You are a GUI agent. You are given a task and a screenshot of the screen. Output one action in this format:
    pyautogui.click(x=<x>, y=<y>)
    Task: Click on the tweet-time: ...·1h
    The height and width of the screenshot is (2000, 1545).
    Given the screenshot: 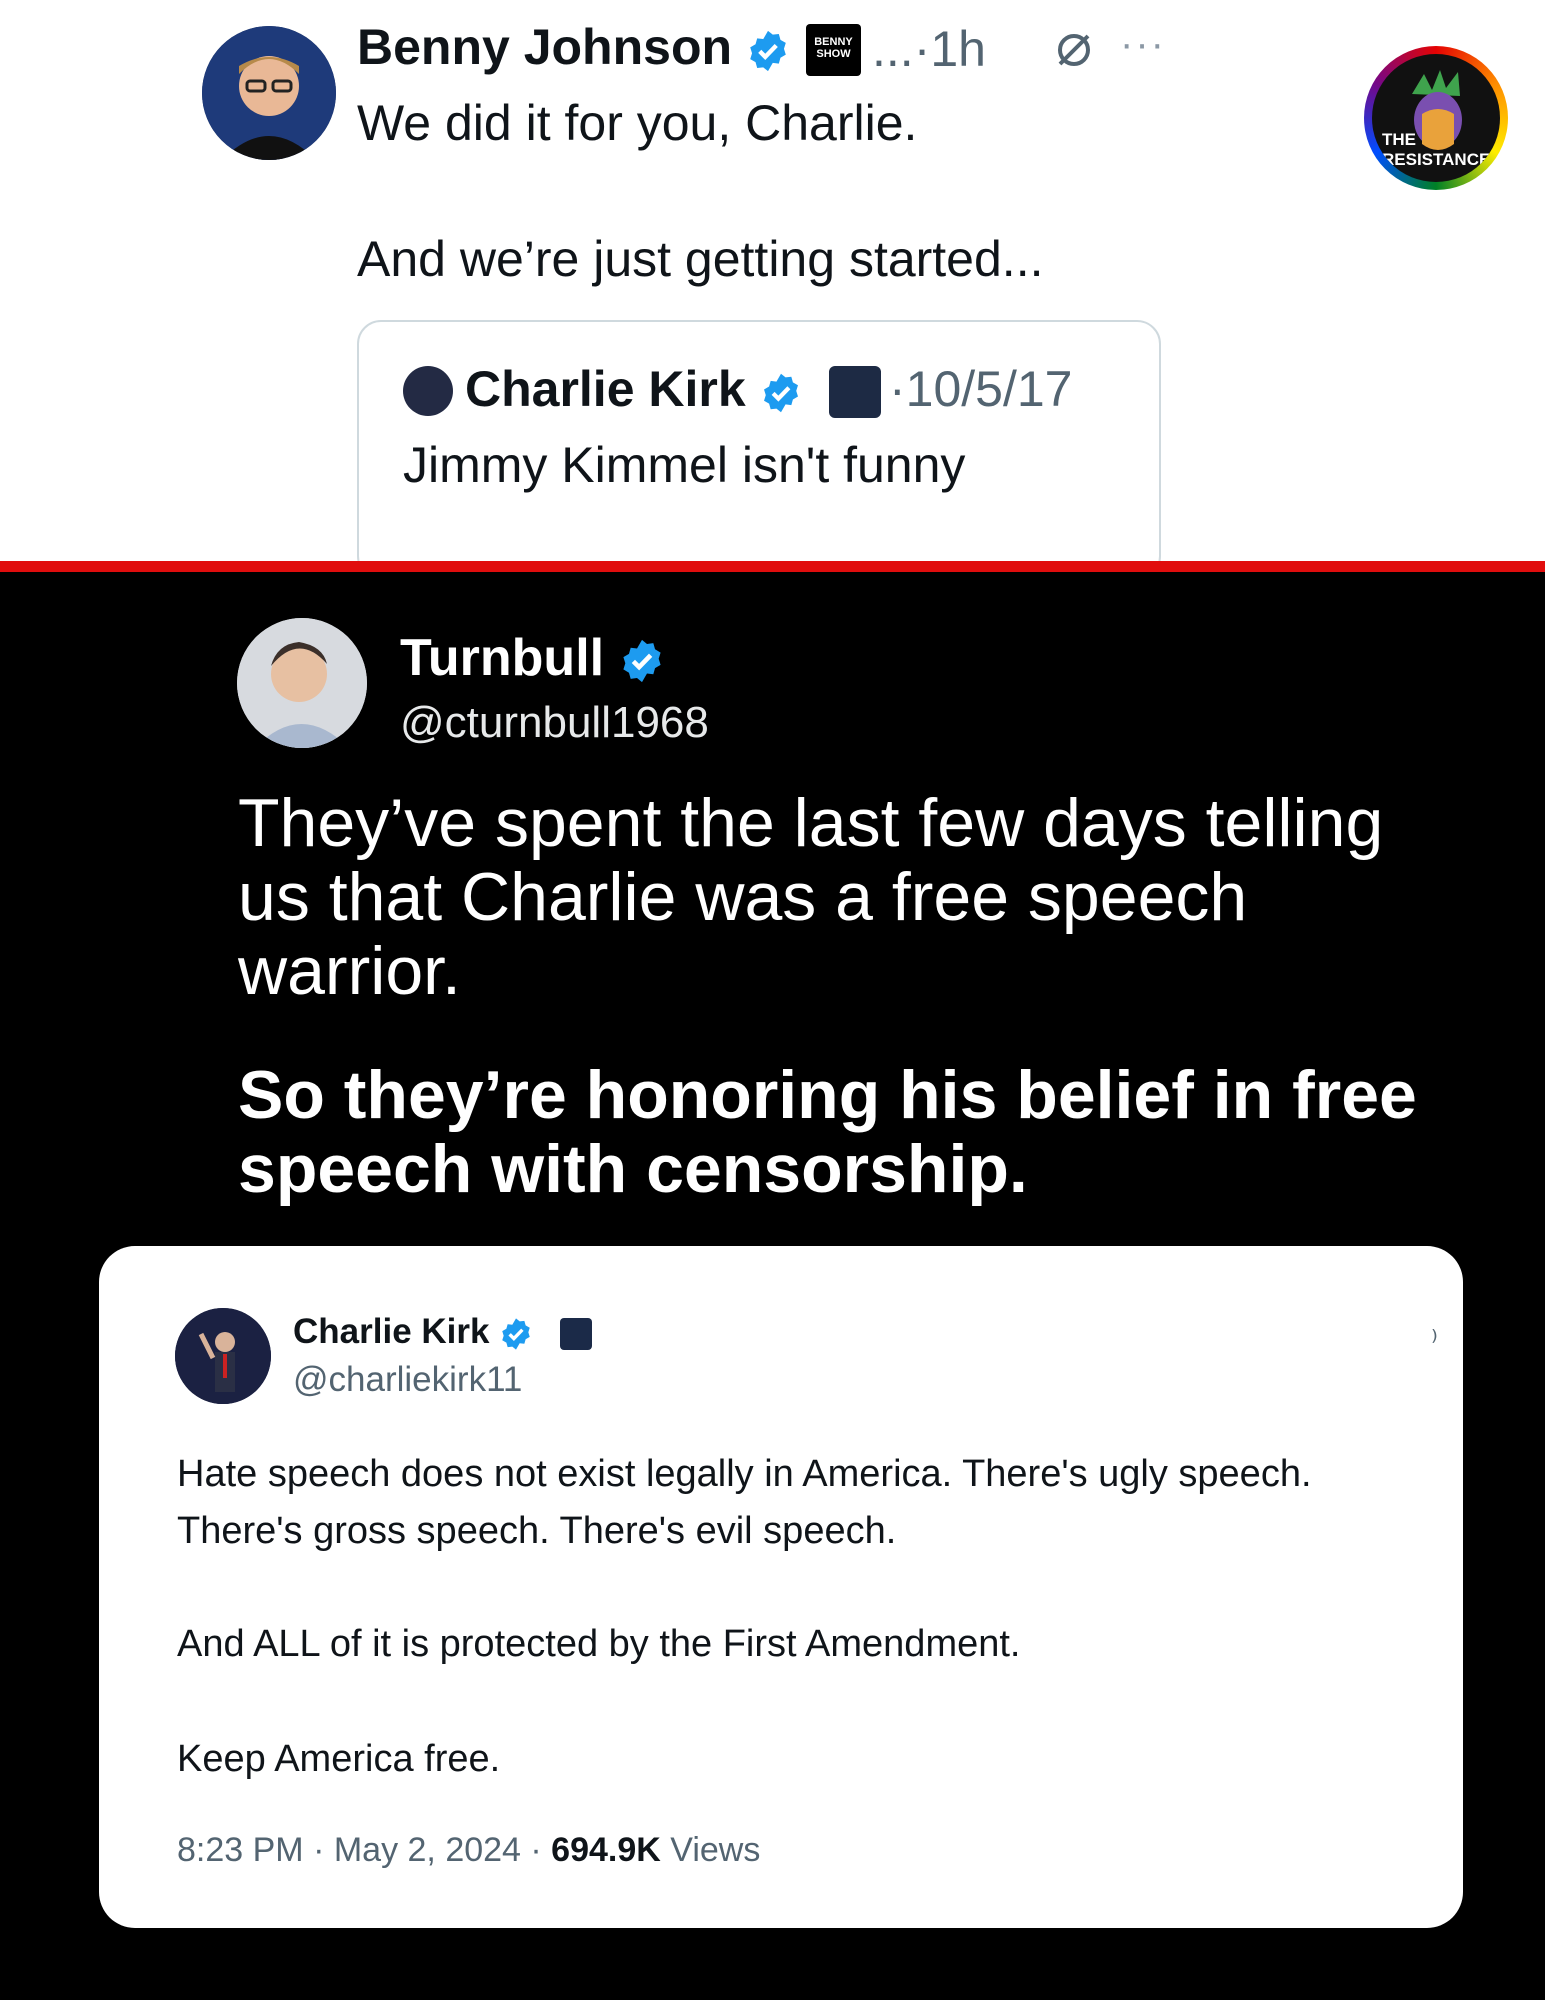 What is the action you would take?
    pyautogui.click(x=929, y=49)
    